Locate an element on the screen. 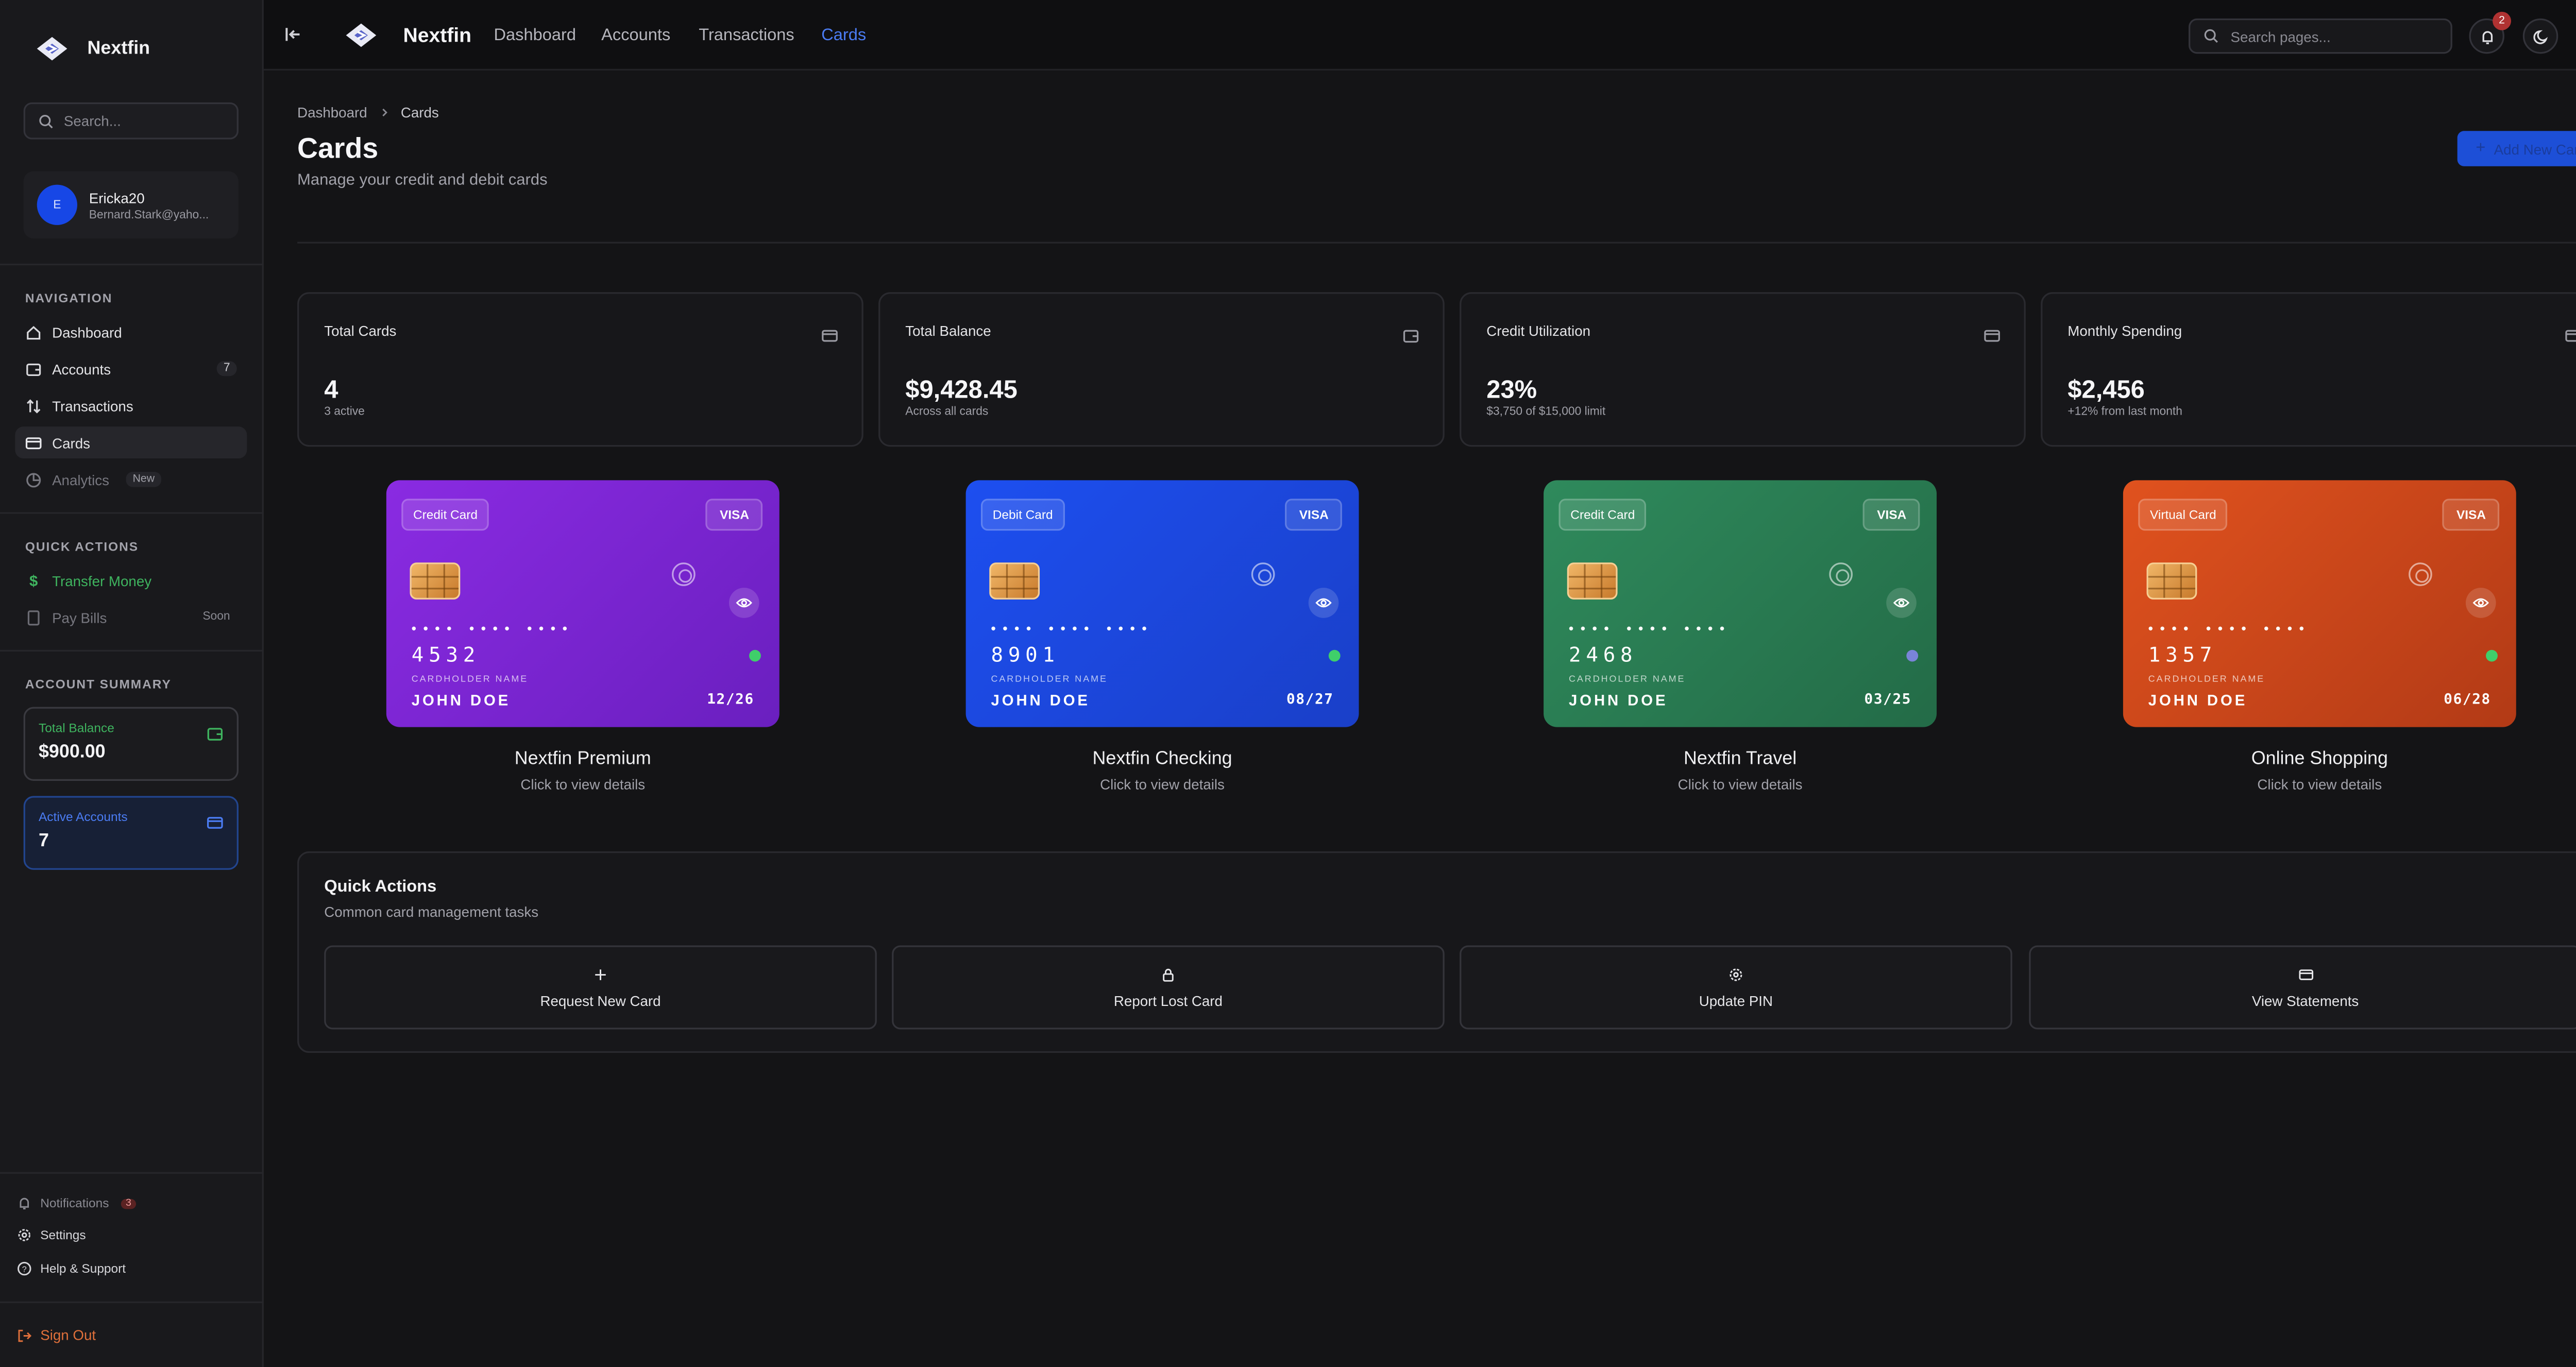 This screenshot has width=2576, height=1367. sidebar-notifications: Notifications 3 is located at coordinates (77, 1203).